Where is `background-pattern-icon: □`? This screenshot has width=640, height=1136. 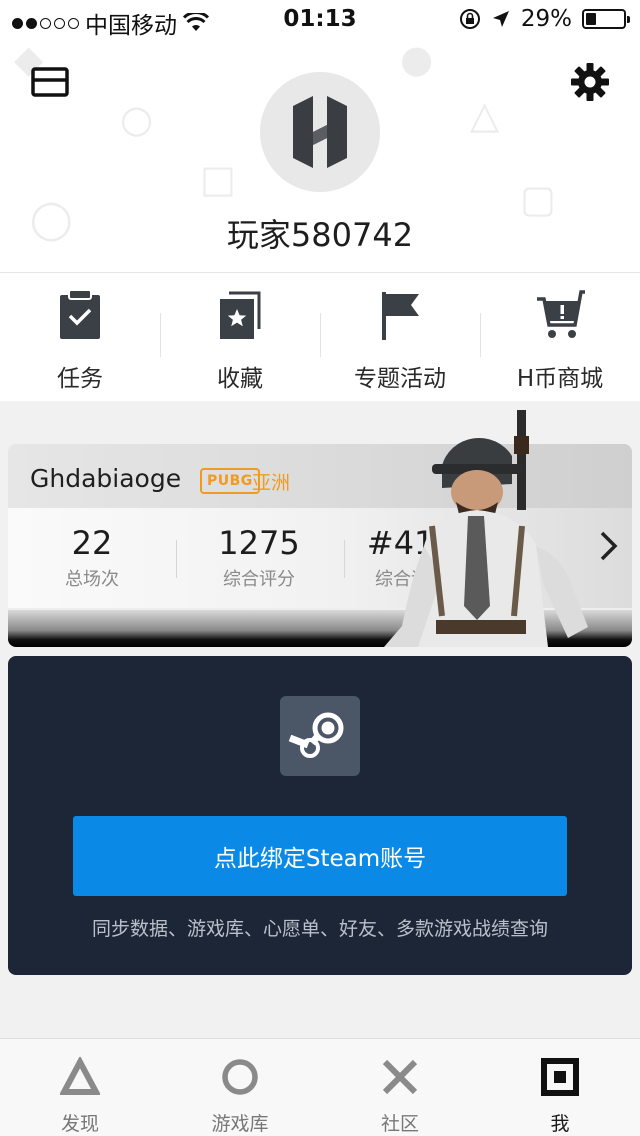 background-pattern-icon: □ is located at coordinates (218, 179).